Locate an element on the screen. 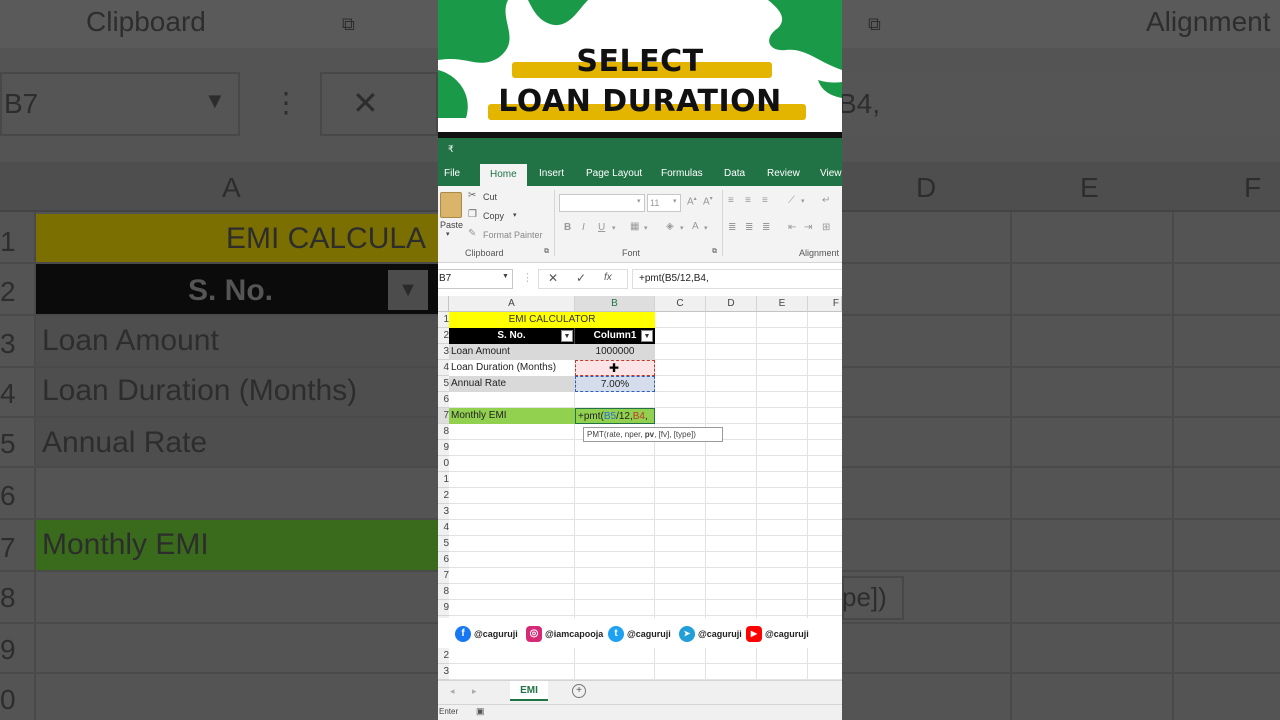  underline-dropdown-icon: ▾ is located at coordinates (614, 228).